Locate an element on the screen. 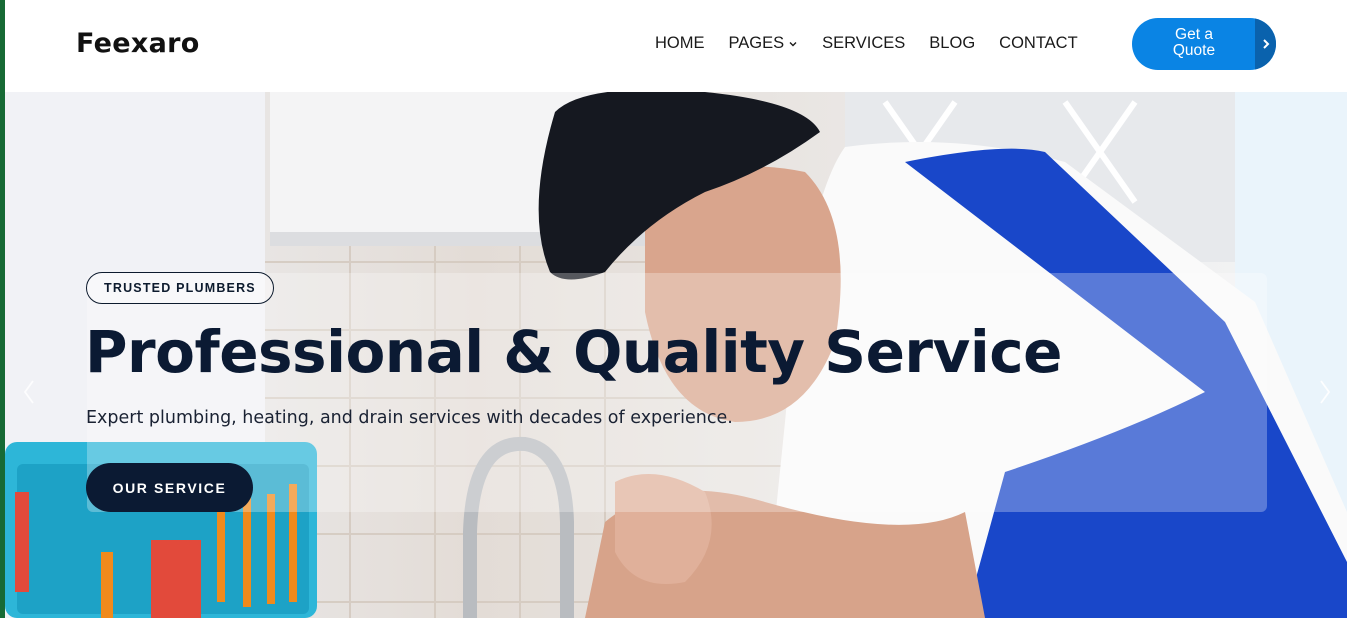 The height and width of the screenshot is (618, 1347). get-a-quote-line1: Get a is located at coordinates (1194, 34).